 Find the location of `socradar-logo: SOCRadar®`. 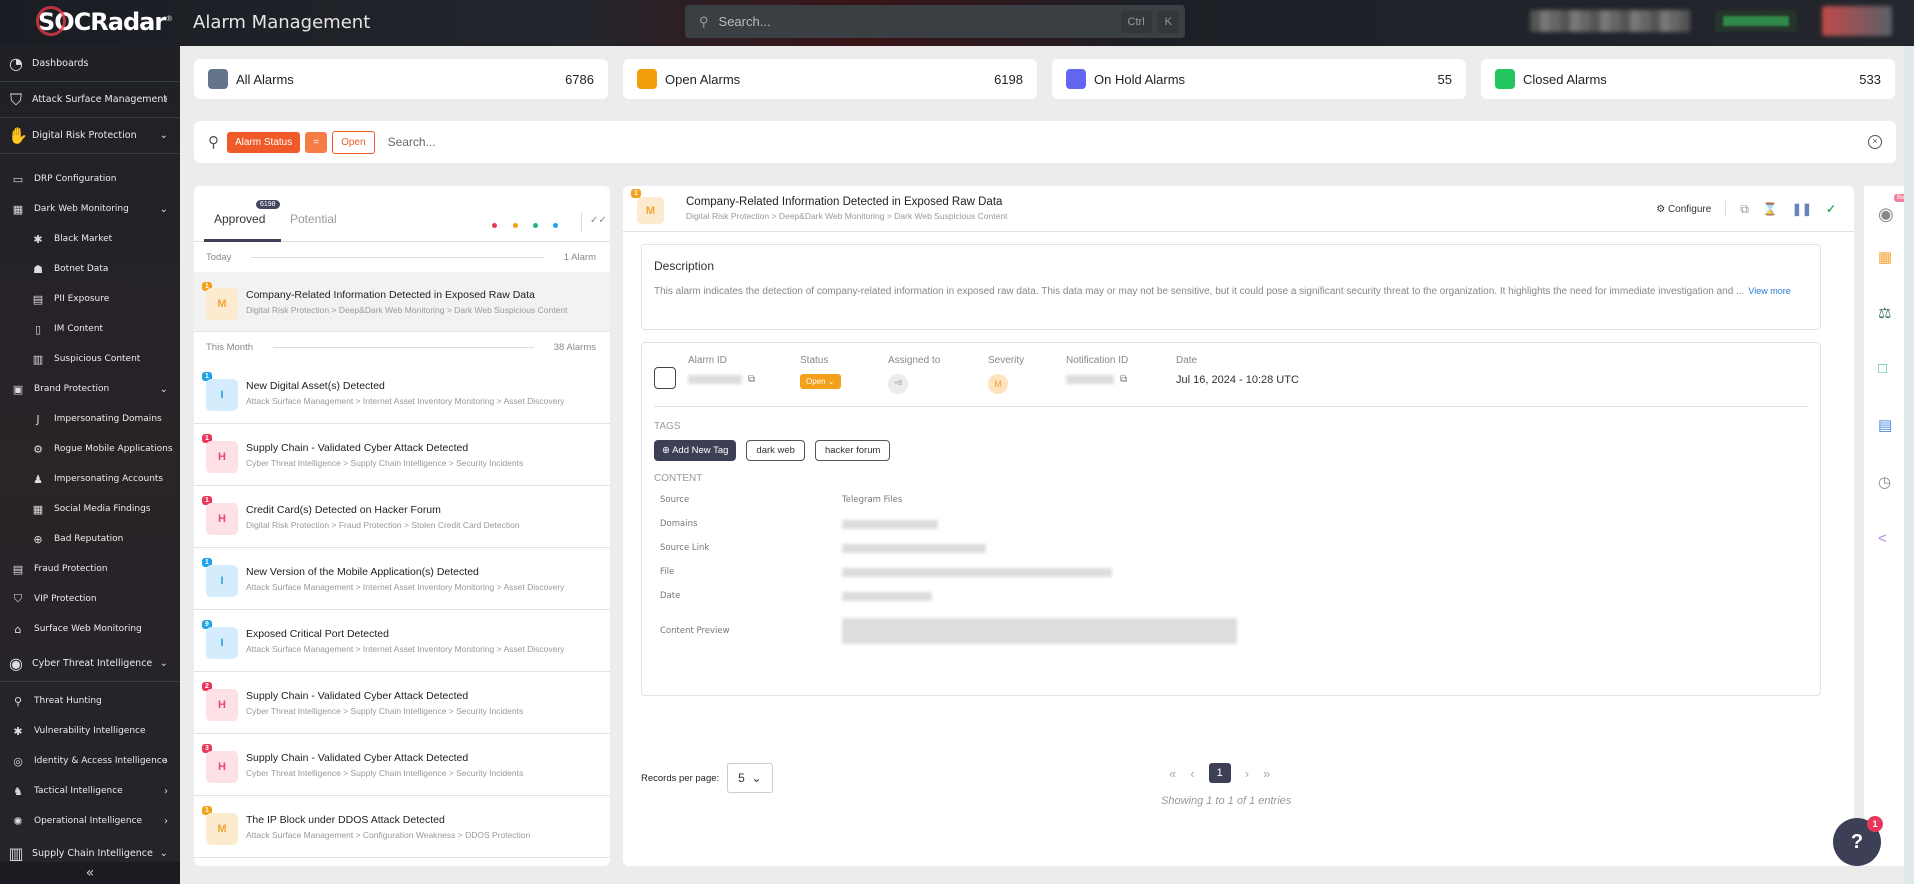

socradar-logo: SOCRadar® is located at coordinates (104, 21).